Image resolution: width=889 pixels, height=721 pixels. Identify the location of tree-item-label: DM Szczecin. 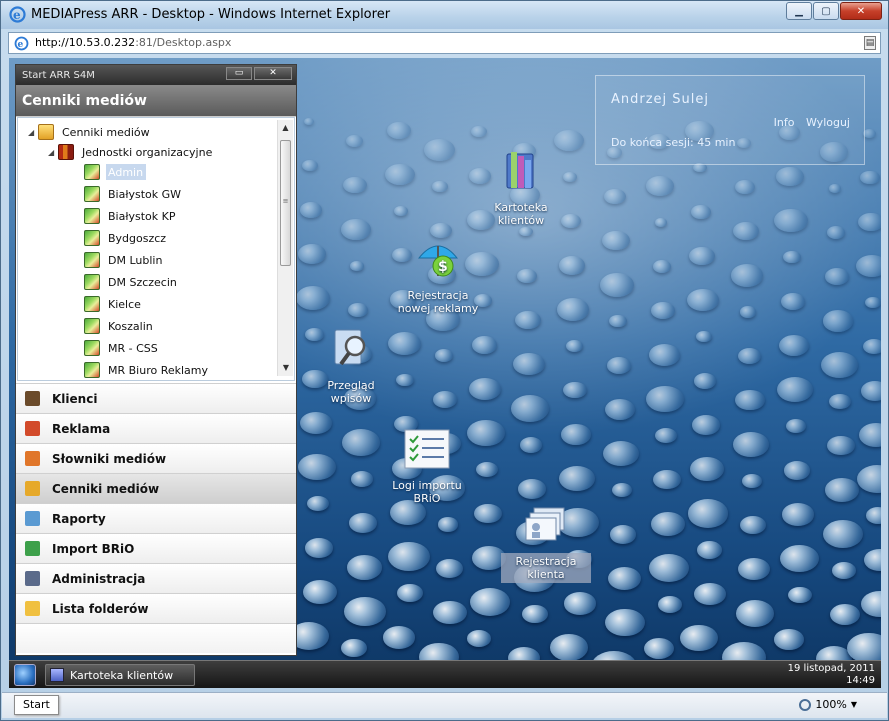
(142, 282).